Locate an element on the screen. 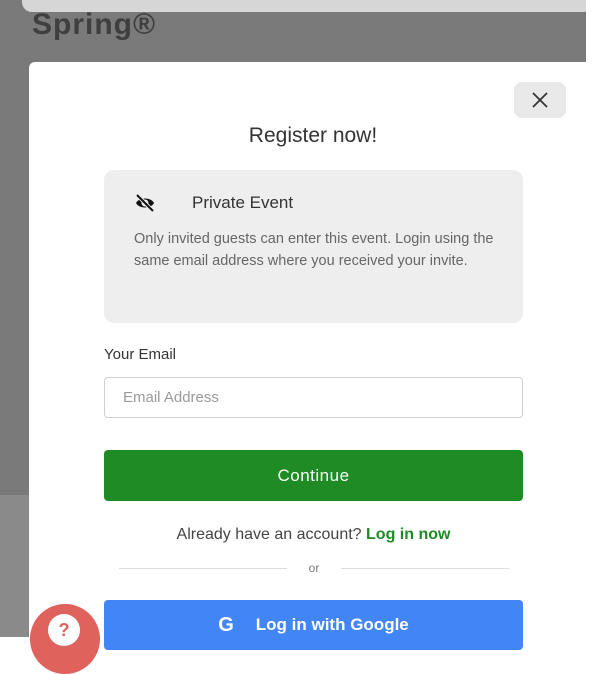  email-label: Your Email is located at coordinates (140, 354).